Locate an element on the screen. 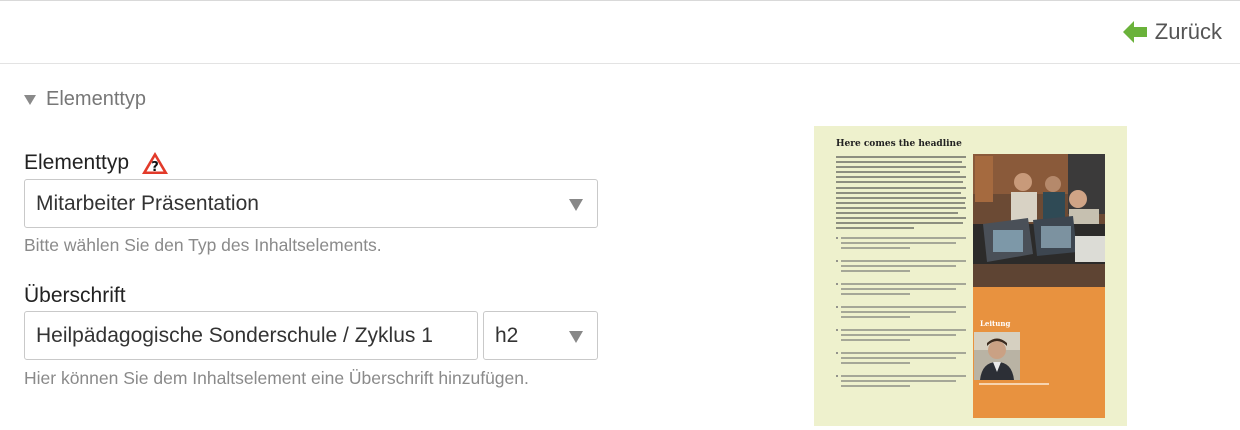 This screenshot has height=430, width=1240. preview-headline: Here comes the headline is located at coordinates (899, 144).